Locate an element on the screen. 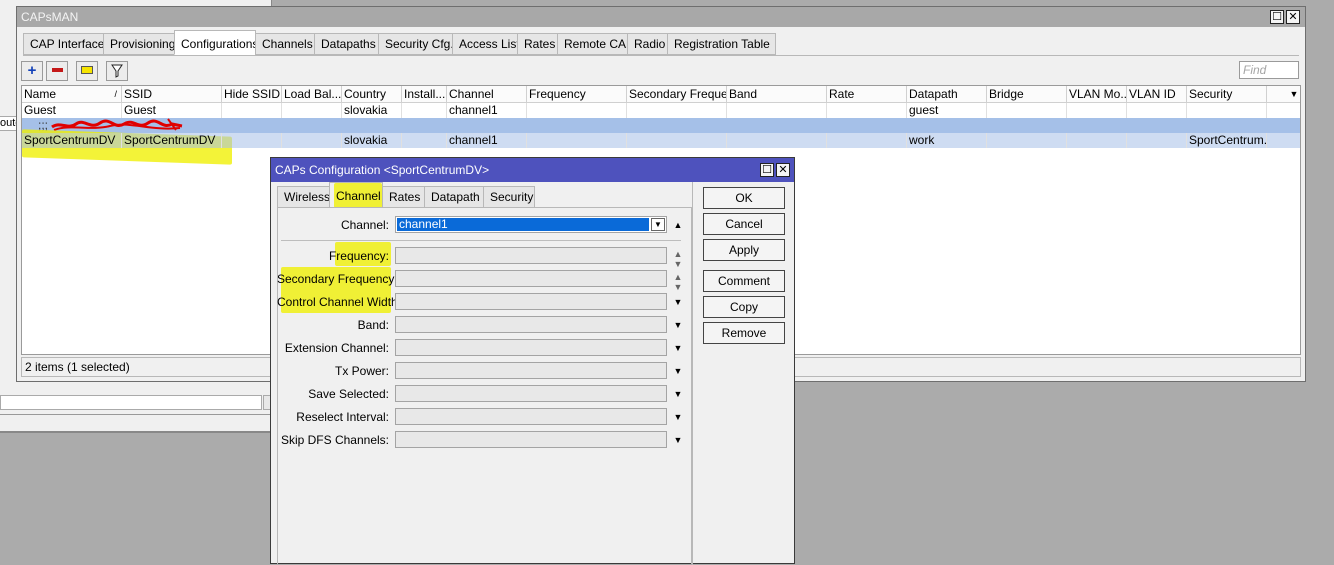  tab-configurations: Configurations is located at coordinates (216, 42).